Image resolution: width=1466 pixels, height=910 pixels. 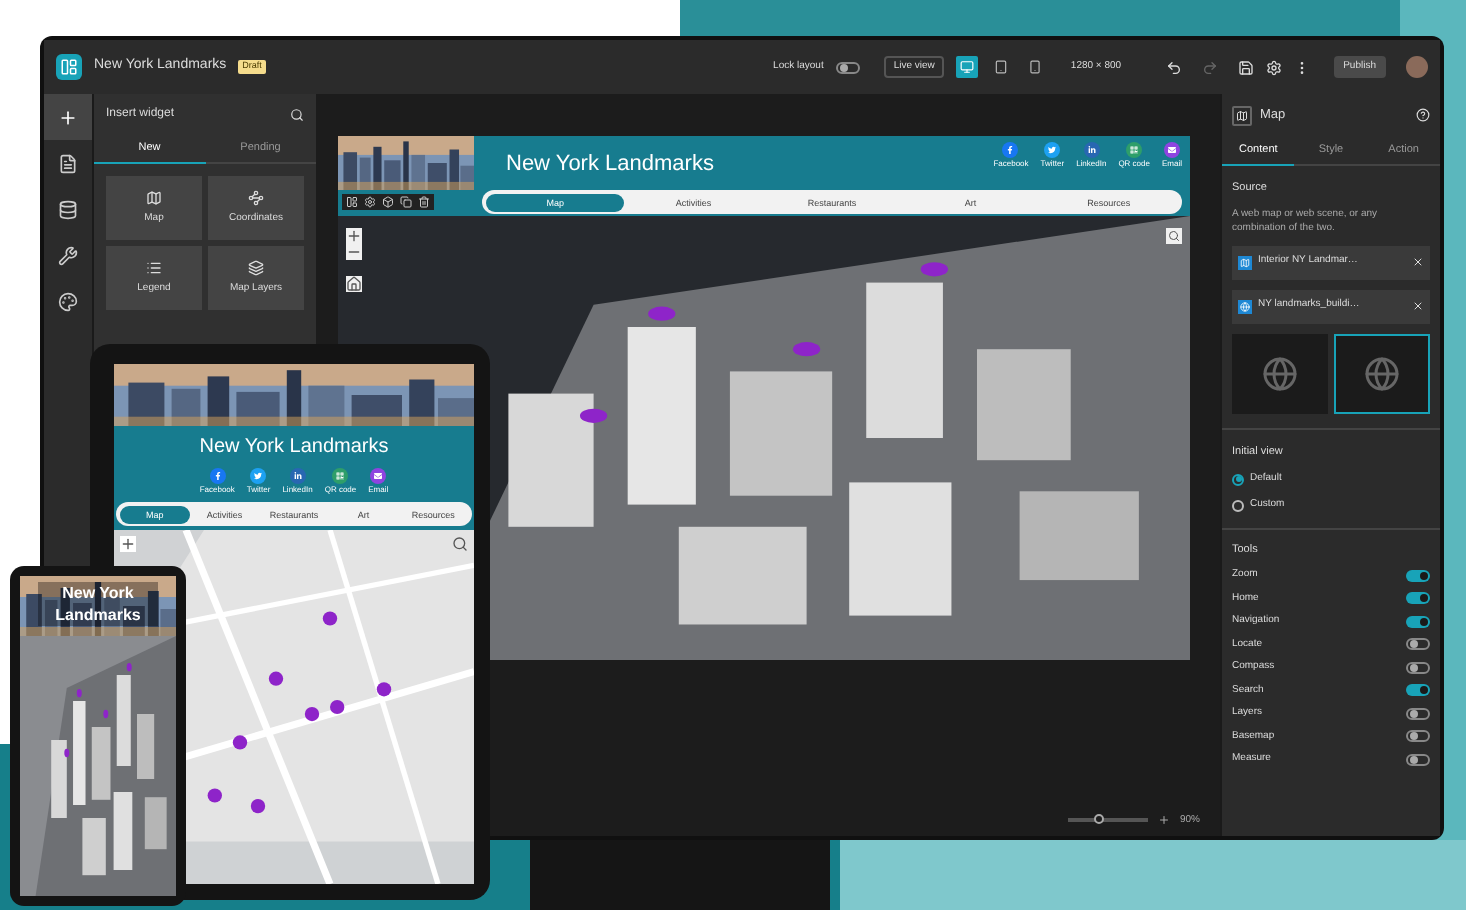 I want to click on layers-icon, so click(x=256, y=268).